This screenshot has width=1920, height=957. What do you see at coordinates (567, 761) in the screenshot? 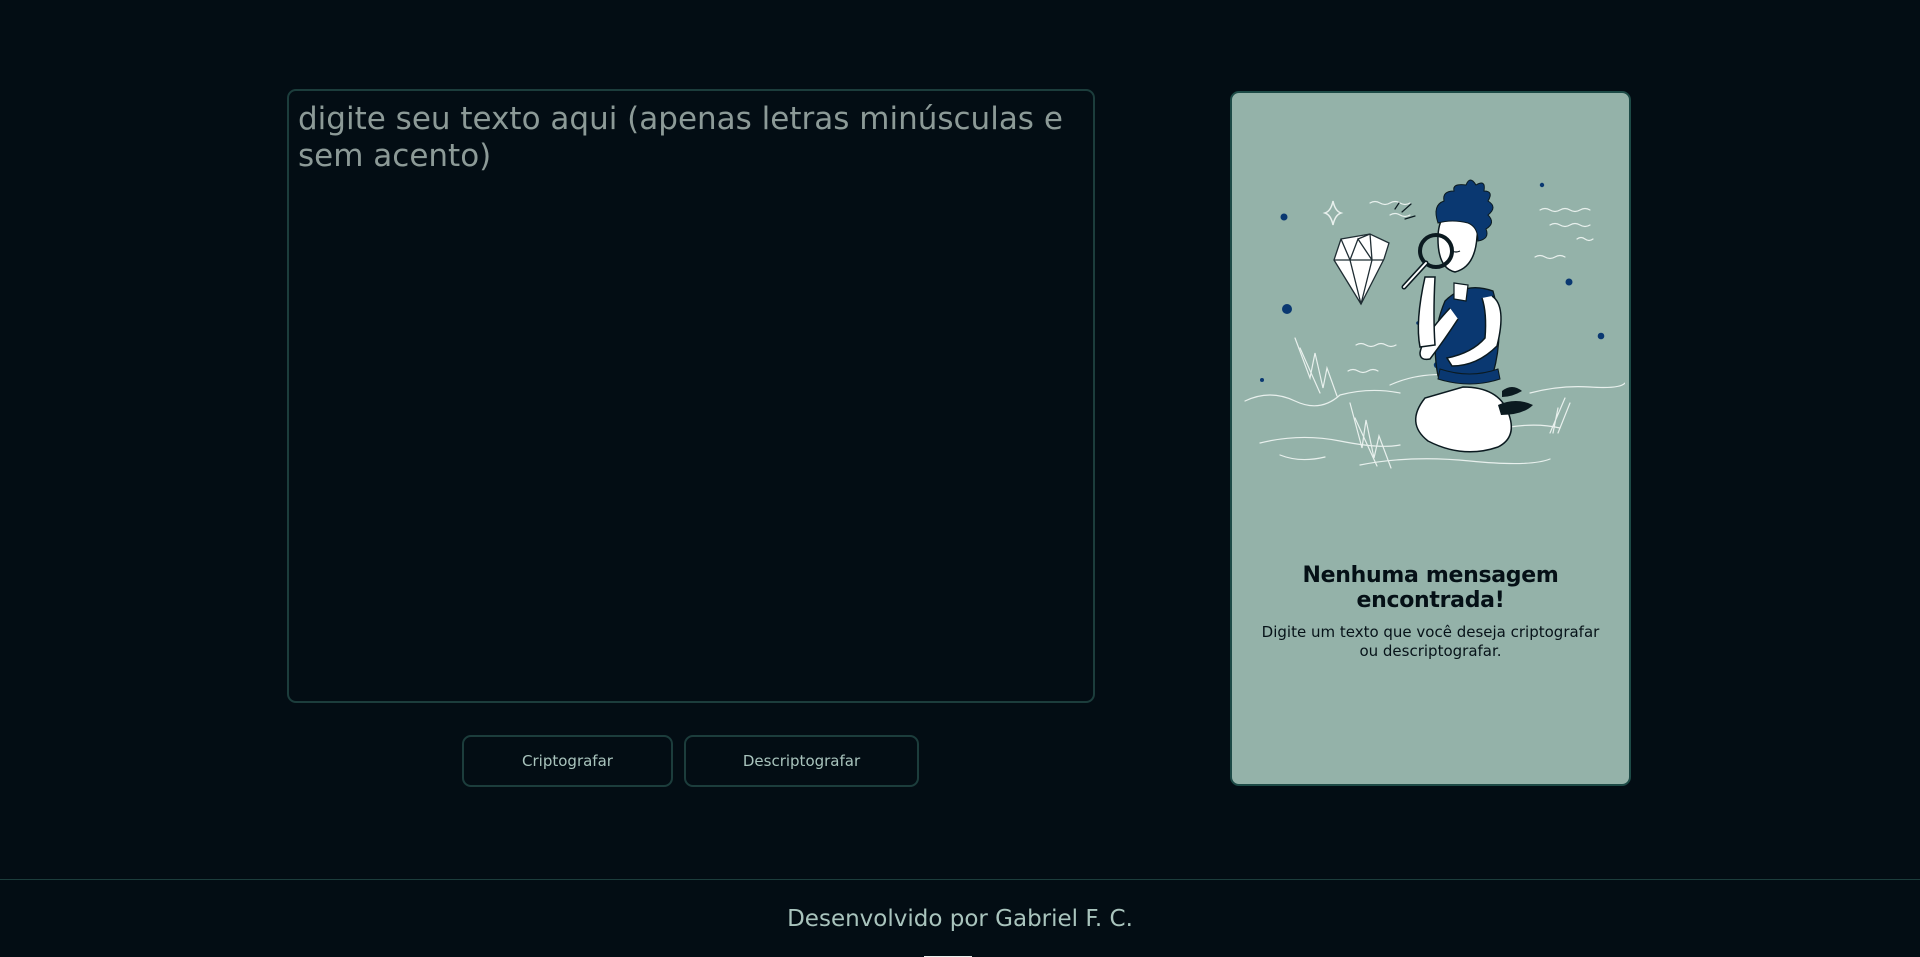
I see `encrypt-button: Criptografar` at bounding box center [567, 761].